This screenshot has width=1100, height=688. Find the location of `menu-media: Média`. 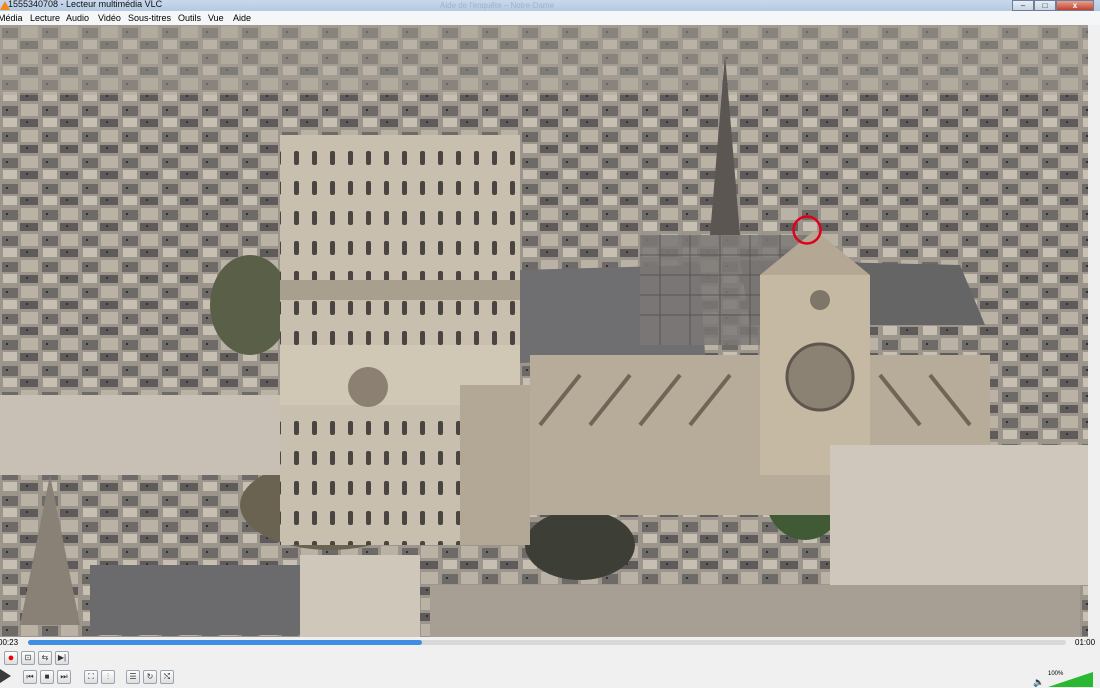

menu-media: Média is located at coordinates (11, 18).